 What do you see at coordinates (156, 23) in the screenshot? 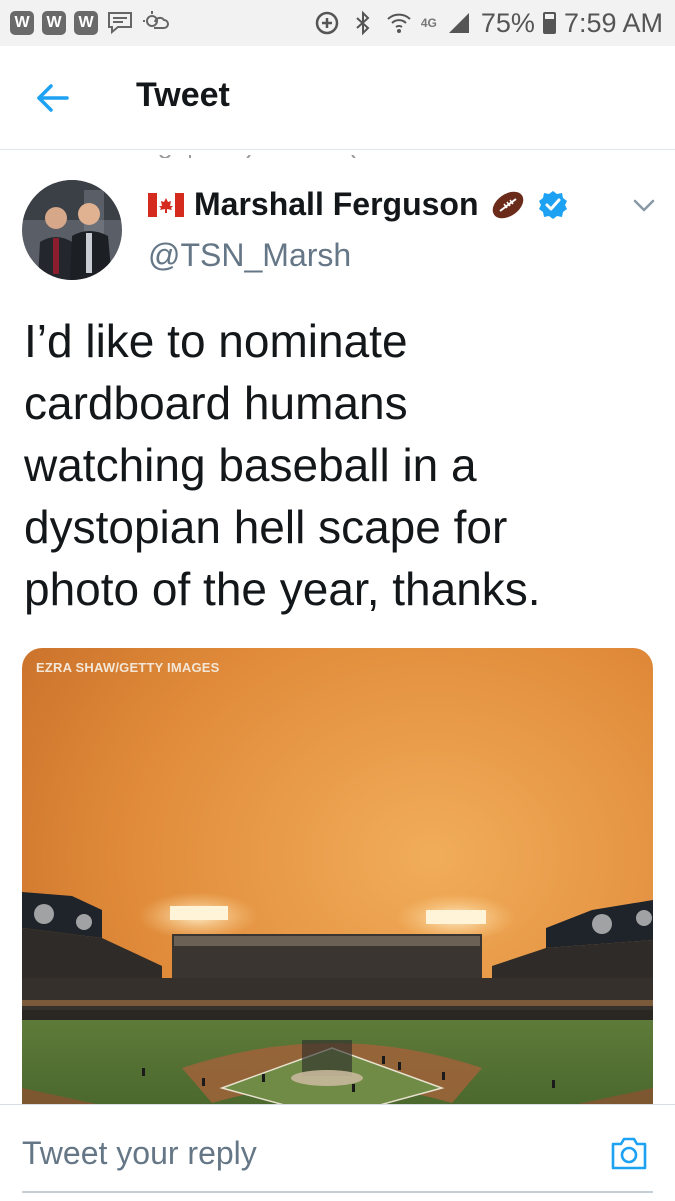
I see `weather-icon` at bounding box center [156, 23].